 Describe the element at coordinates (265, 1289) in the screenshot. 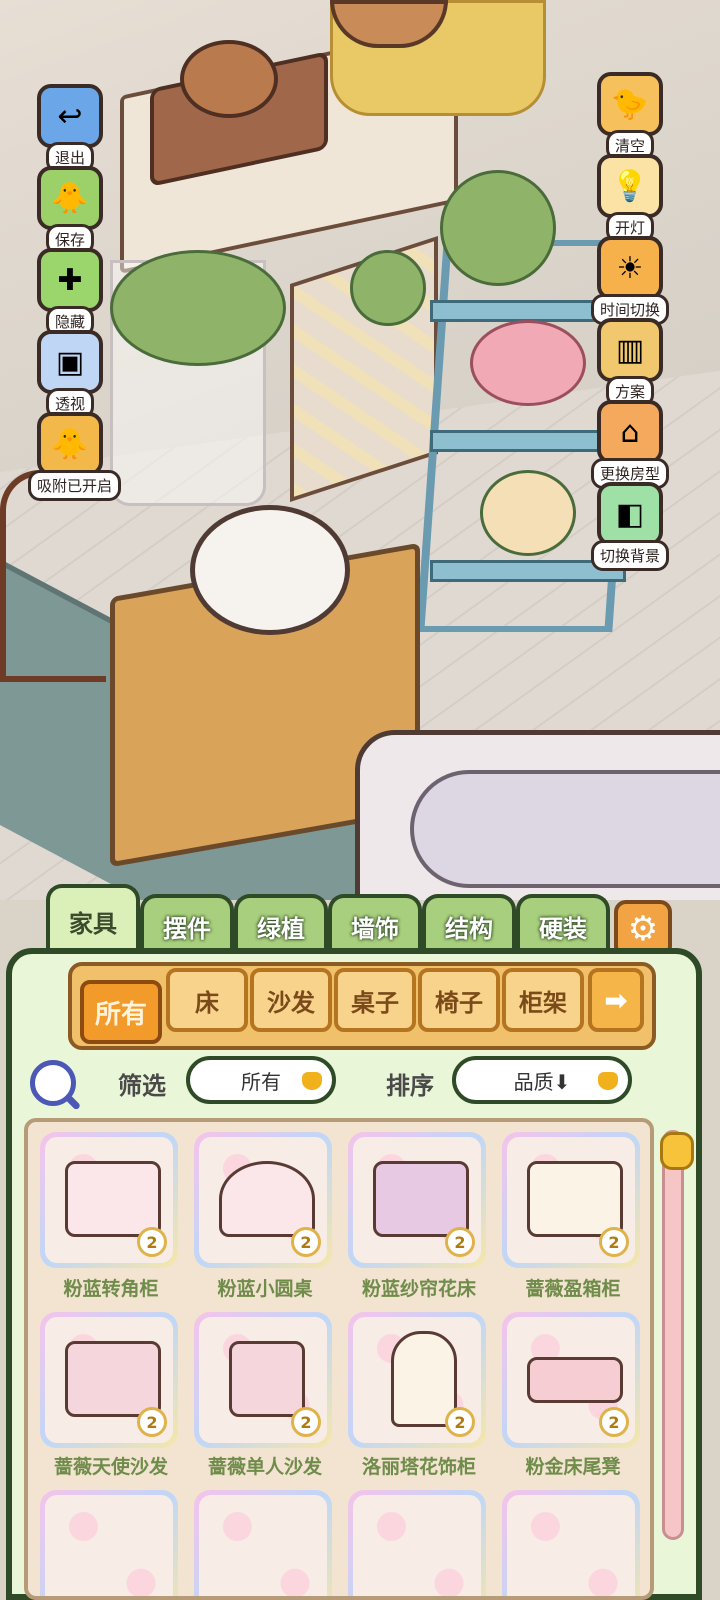

I see `item-name: 粉蓝小圆桌` at that location.